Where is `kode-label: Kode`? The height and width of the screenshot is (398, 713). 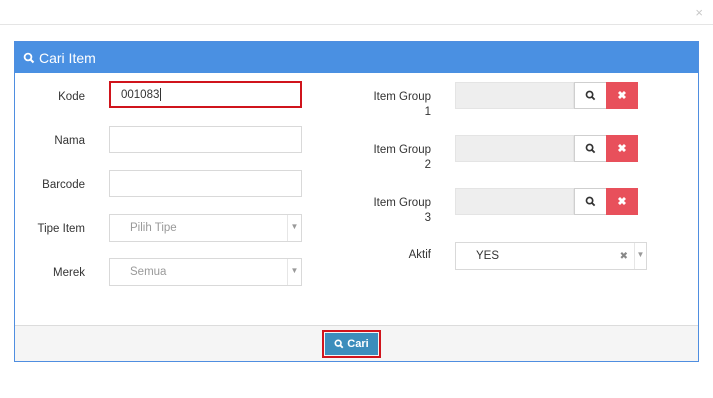 kode-label: Kode is located at coordinates (71, 97).